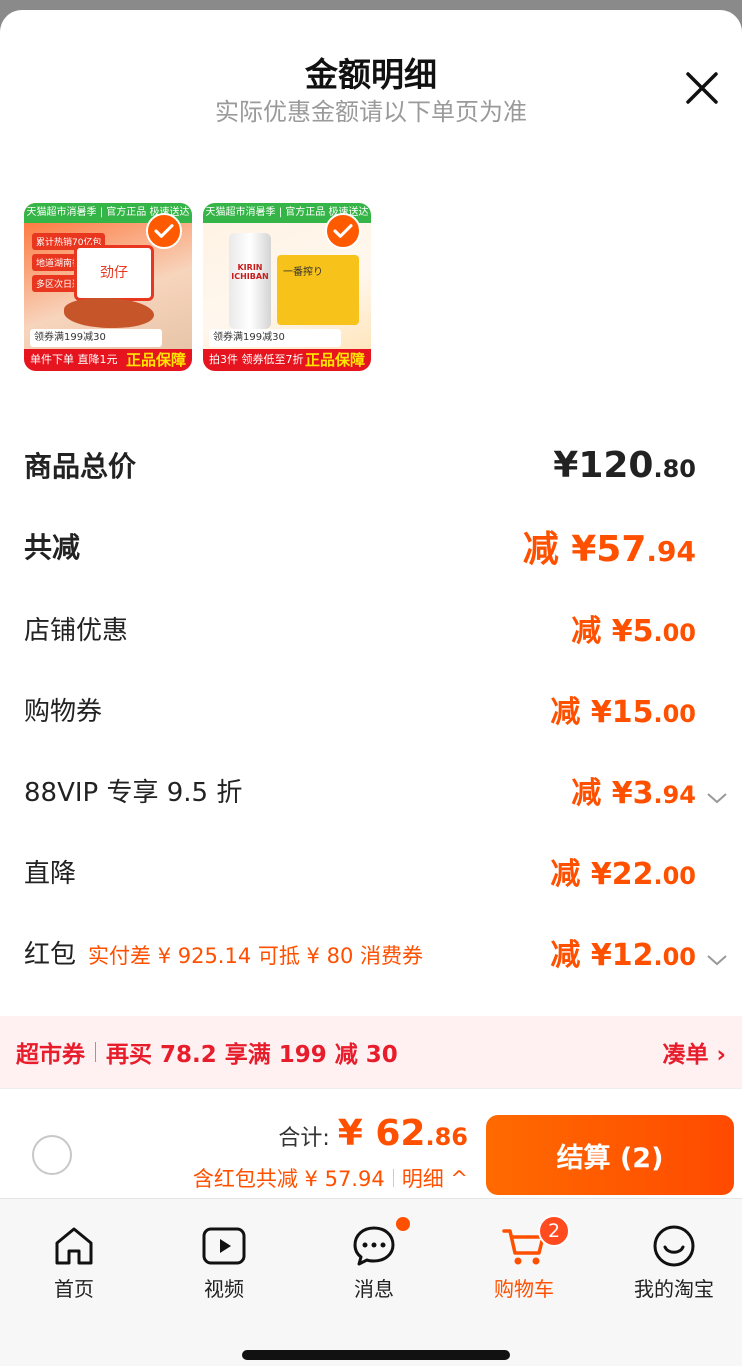 The image size is (742, 1366). Describe the element at coordinates (224, 1289) in the screenshot. I see `tab-label: 视频` at that location.